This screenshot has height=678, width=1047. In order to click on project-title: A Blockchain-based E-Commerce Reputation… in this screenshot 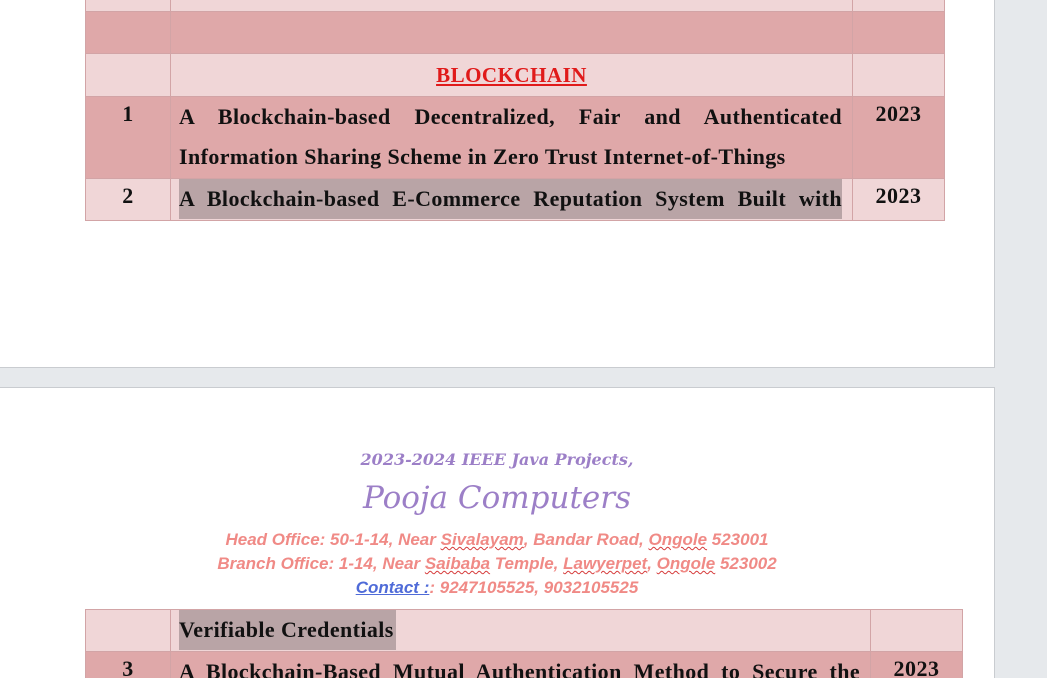, I will do `click(512, 200)`.